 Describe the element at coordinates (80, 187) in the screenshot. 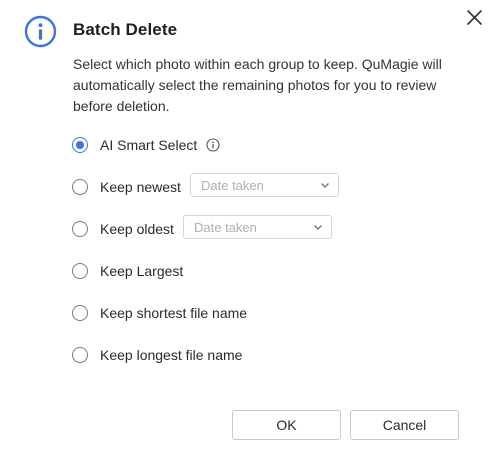

I see `radio-keep-newest` at that location.